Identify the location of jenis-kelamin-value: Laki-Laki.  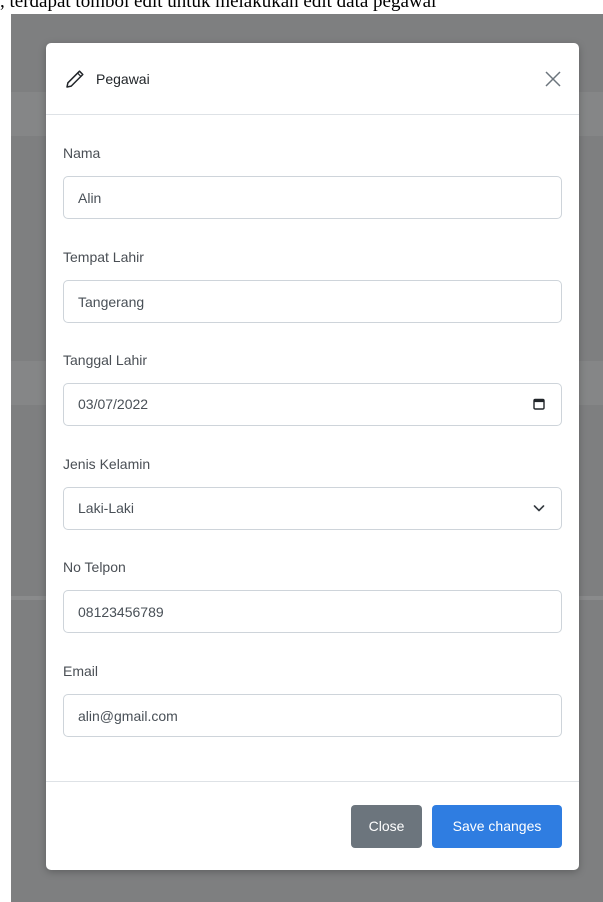
(106, 508).